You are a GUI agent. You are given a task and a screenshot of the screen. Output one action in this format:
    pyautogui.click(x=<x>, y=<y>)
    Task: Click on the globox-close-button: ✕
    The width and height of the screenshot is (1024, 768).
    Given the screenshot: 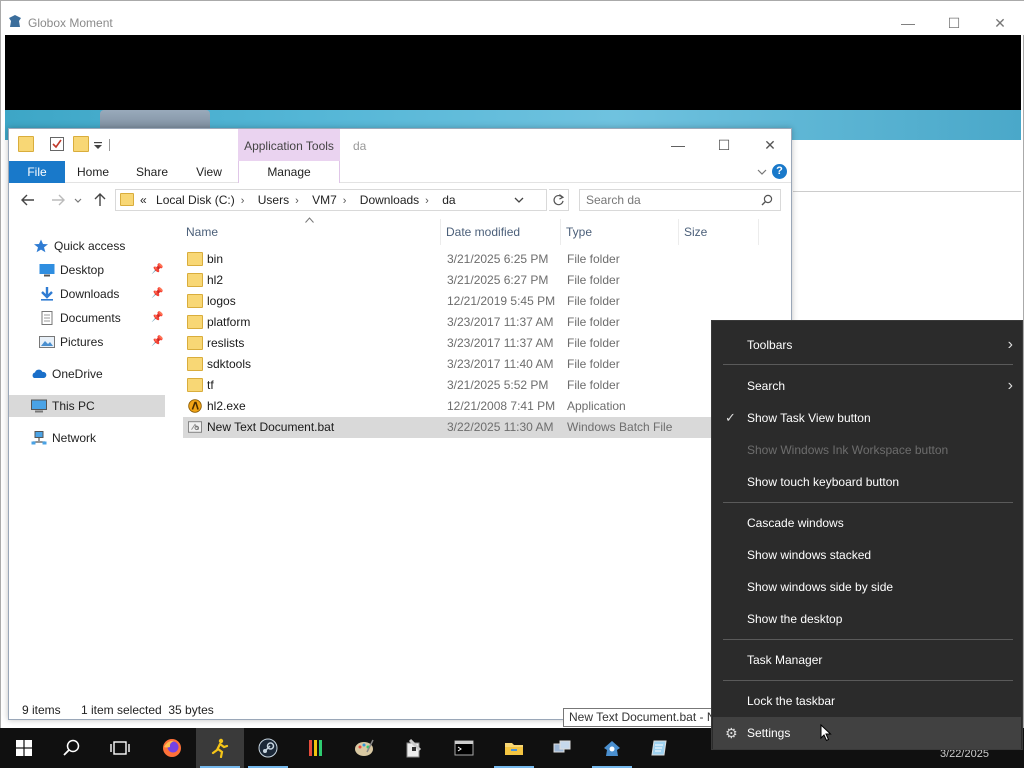 What is the action you would take?
    pyautogui.click(x=1000, y=23)
    